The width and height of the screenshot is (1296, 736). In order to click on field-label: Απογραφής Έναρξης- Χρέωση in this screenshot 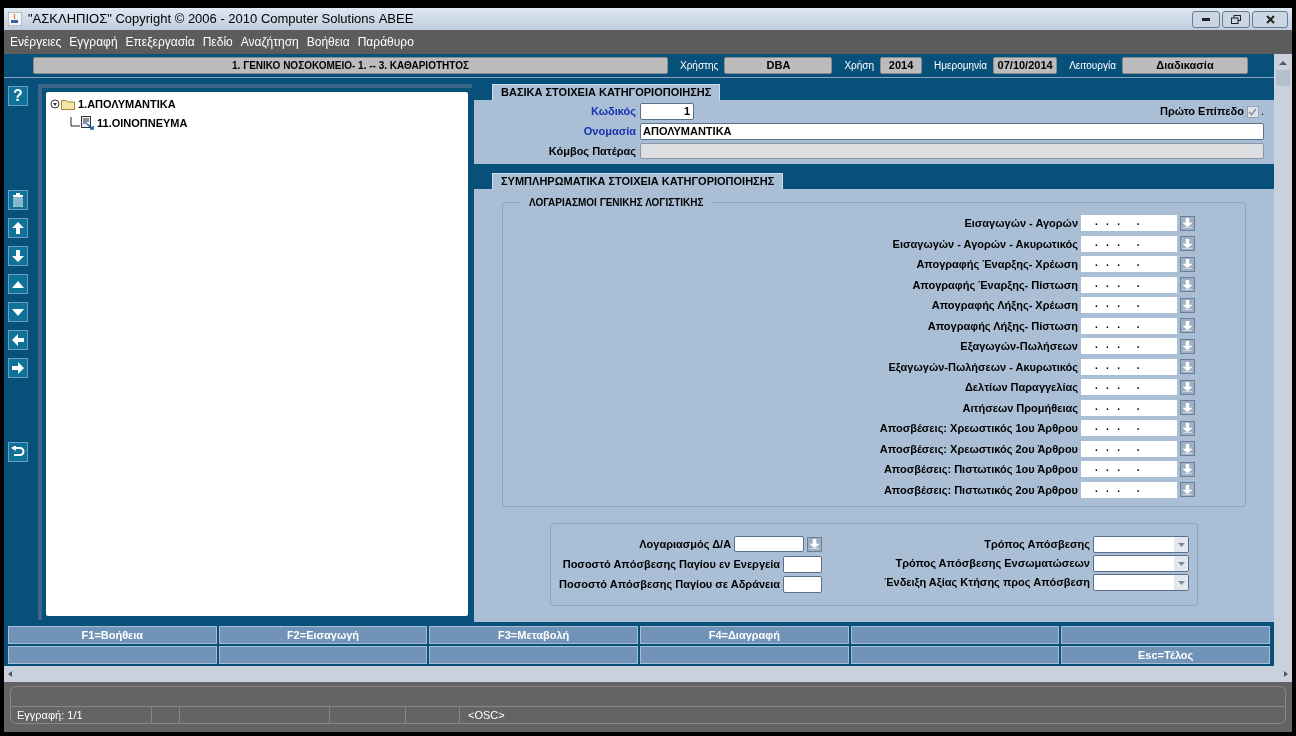, I will do `click(997, 264)`.